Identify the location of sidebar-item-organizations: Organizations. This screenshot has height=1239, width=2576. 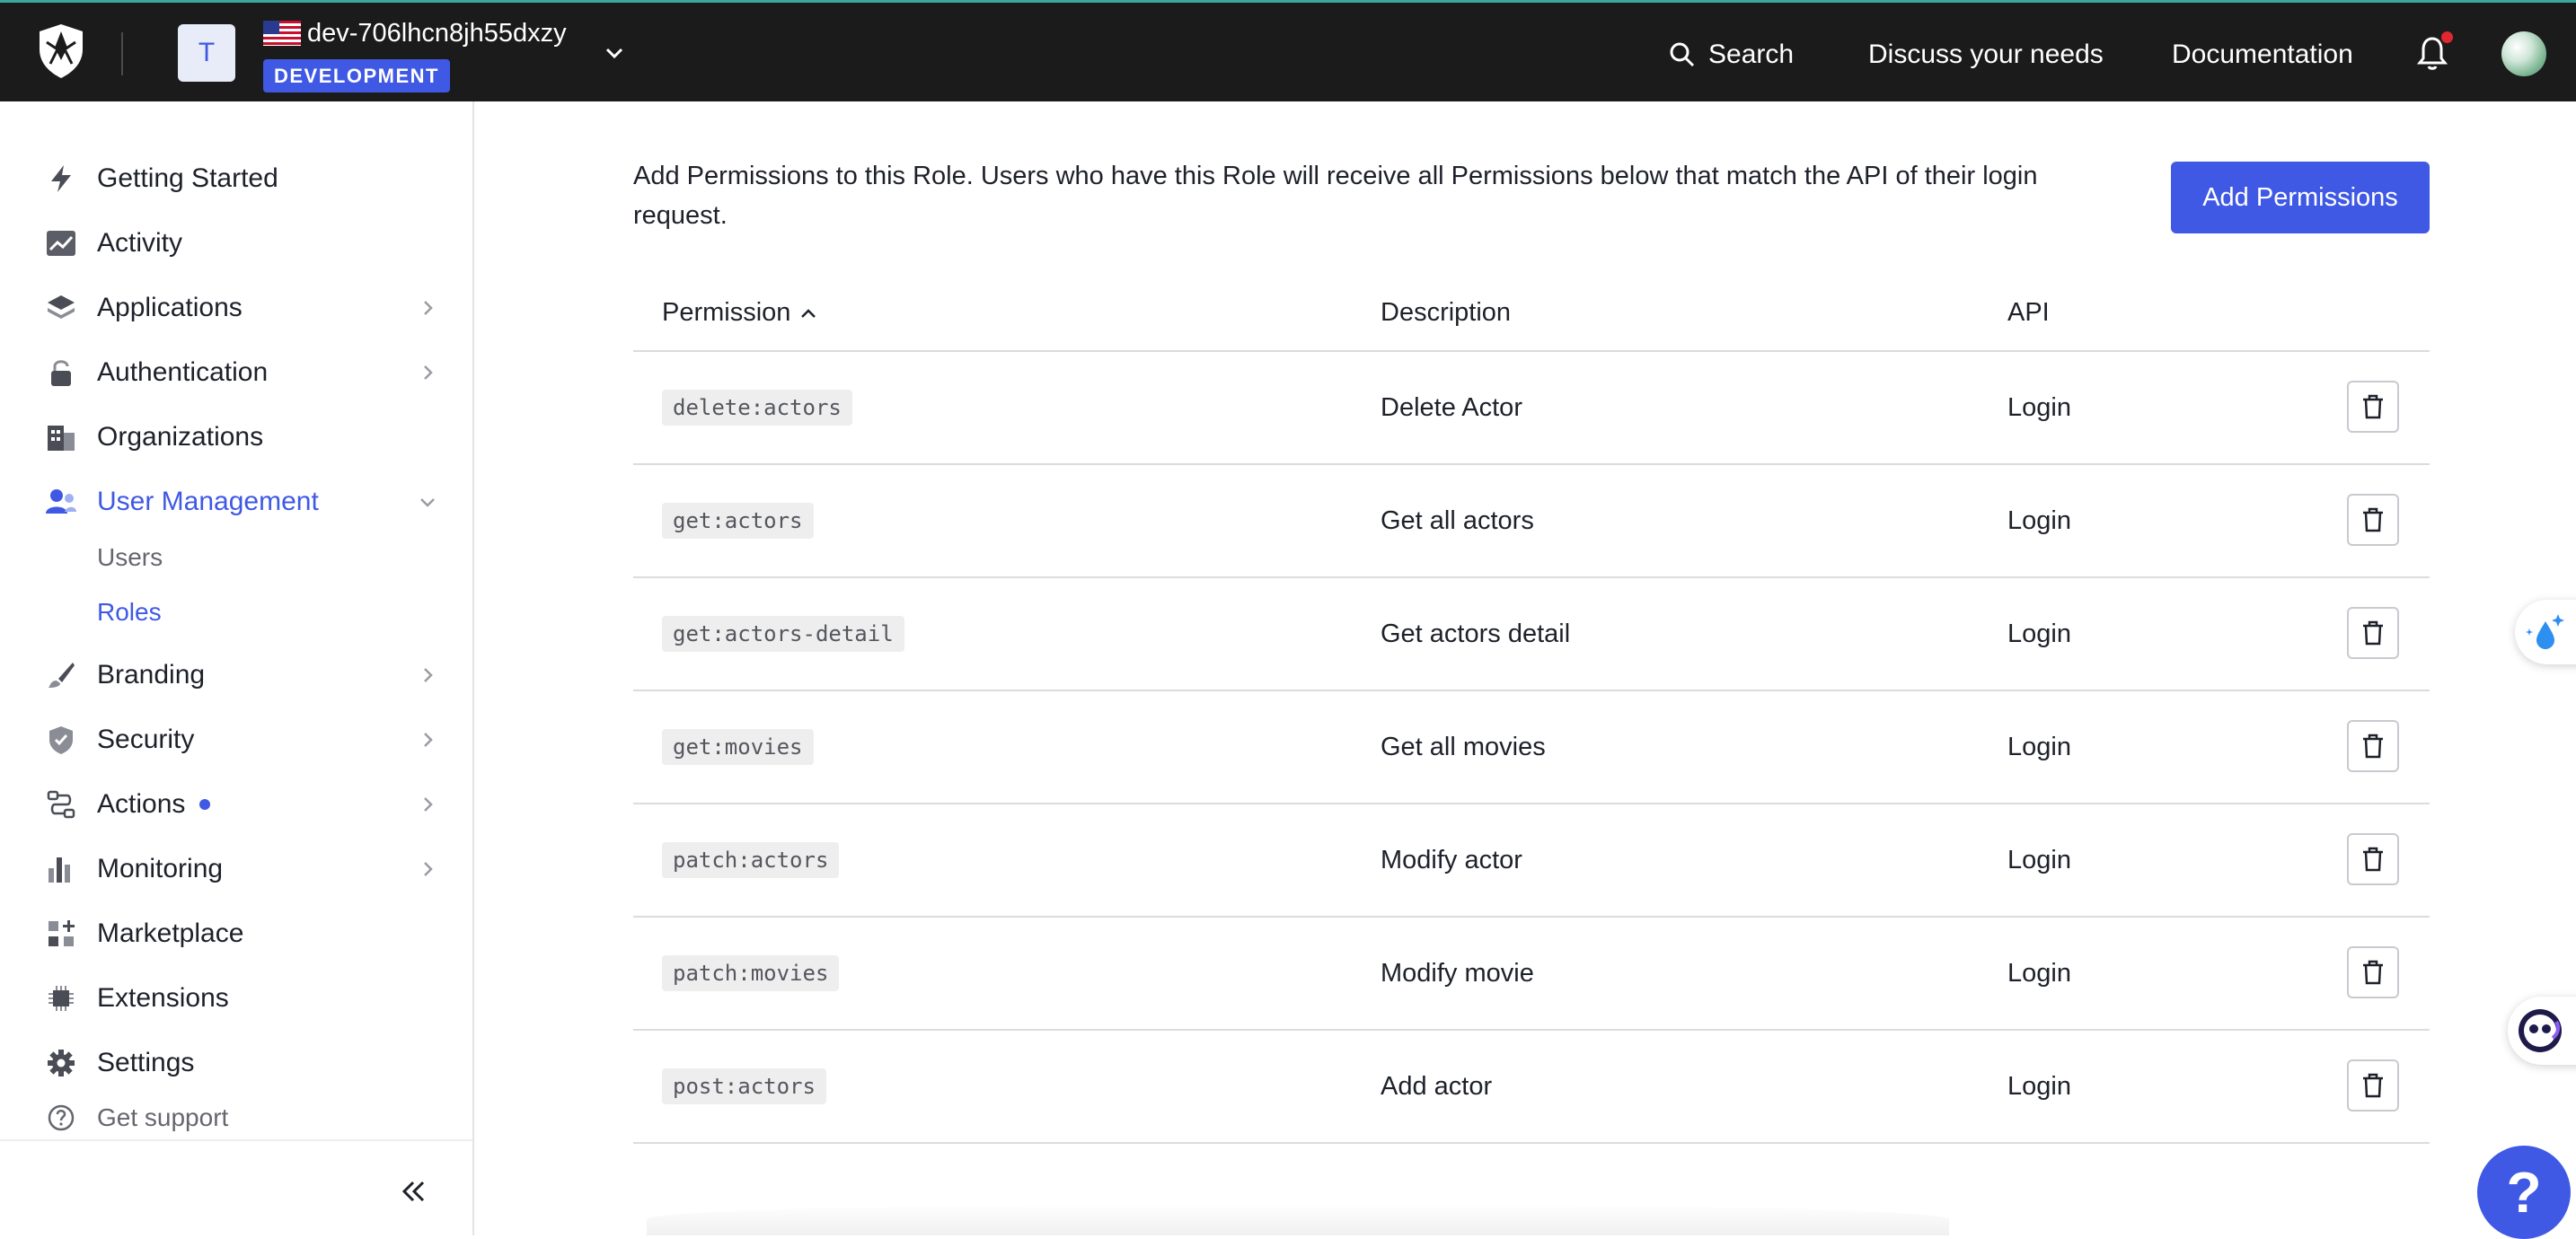
(240, 437).